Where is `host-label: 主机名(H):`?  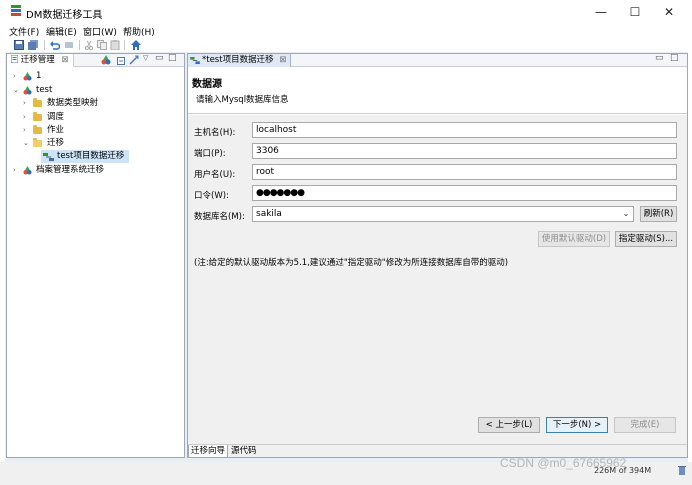
host-label: 主机名(H): is located at coordinates (215, 133).